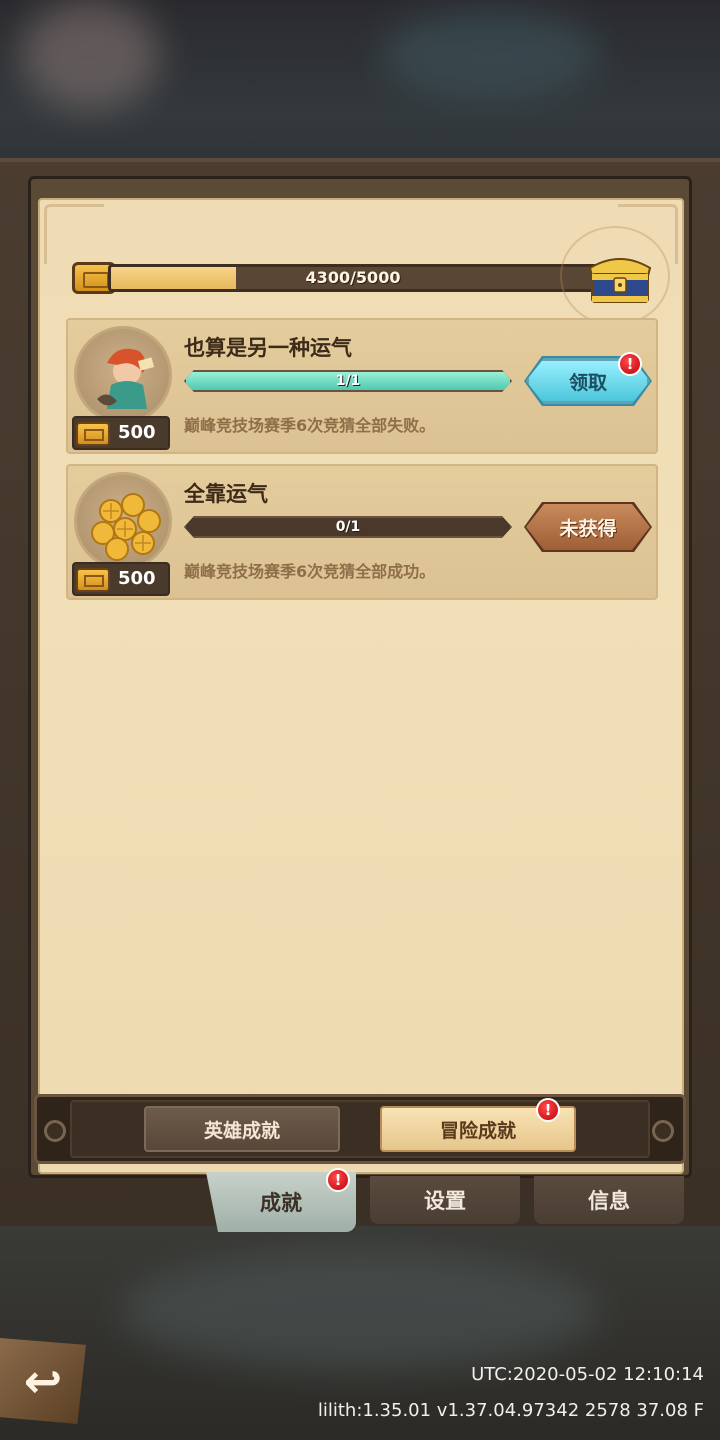 The height and width of the screenshot is (1440, 720). I want to click on corner-ornament, so click(74, 234).